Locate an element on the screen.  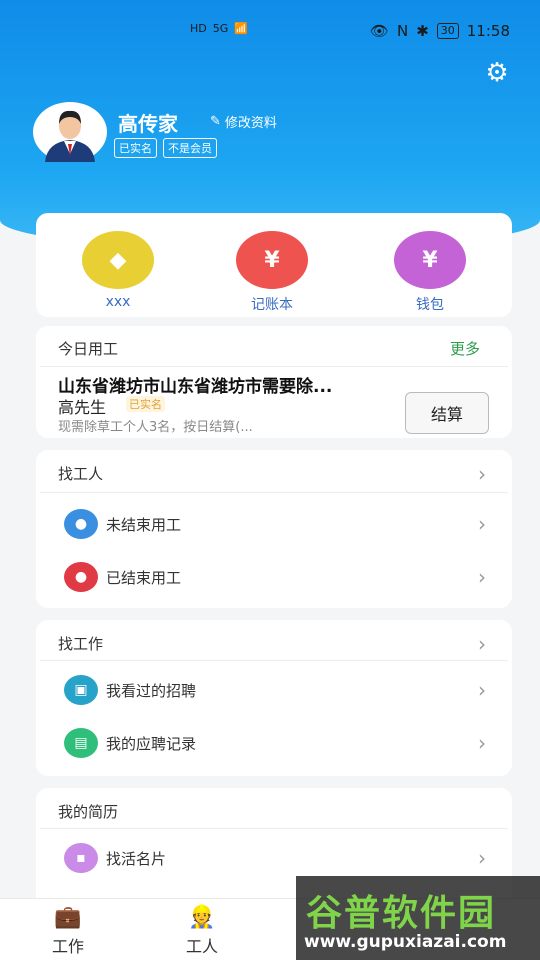
diamond-icon: ◆ is located at coordinates (118, 260).